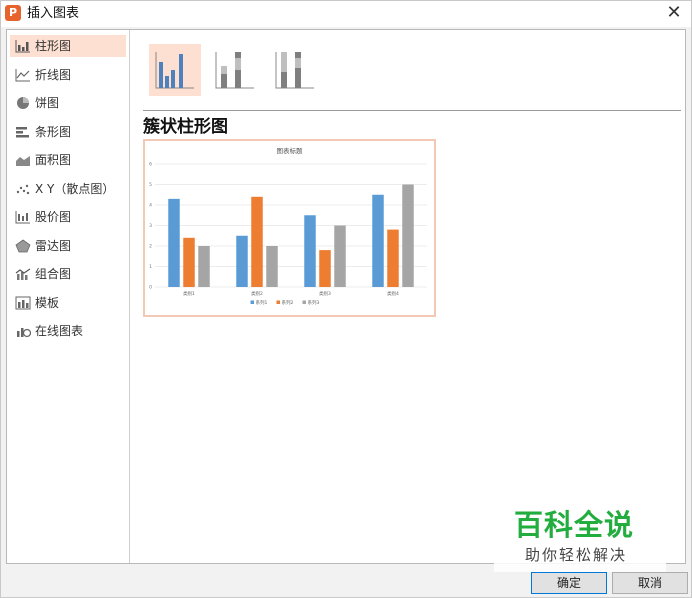 This screenshot has height=598, width=692. I want to click on y-tick-label: 2, so click(150, 247).